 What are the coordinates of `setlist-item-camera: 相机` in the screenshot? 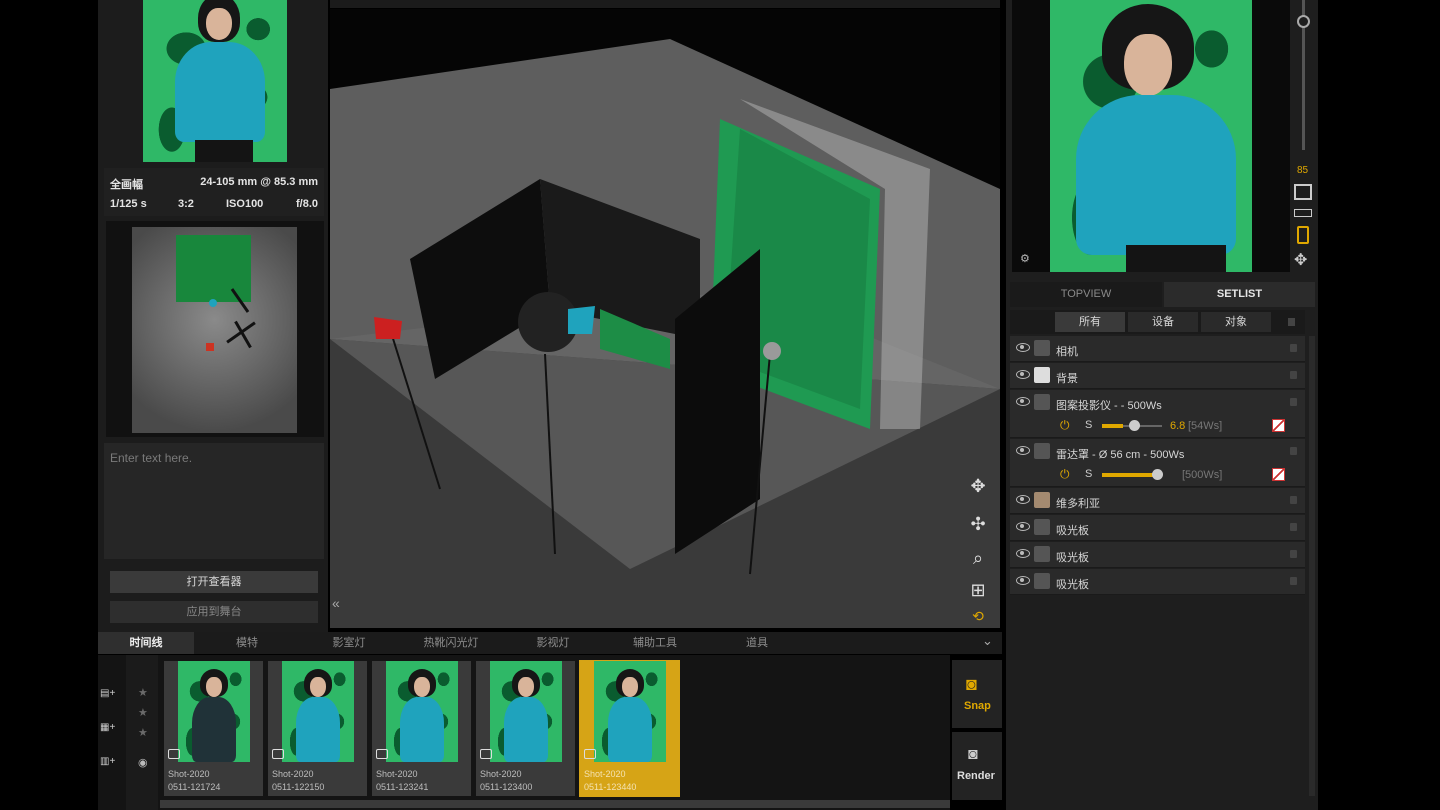 It's located at (1157, 349).